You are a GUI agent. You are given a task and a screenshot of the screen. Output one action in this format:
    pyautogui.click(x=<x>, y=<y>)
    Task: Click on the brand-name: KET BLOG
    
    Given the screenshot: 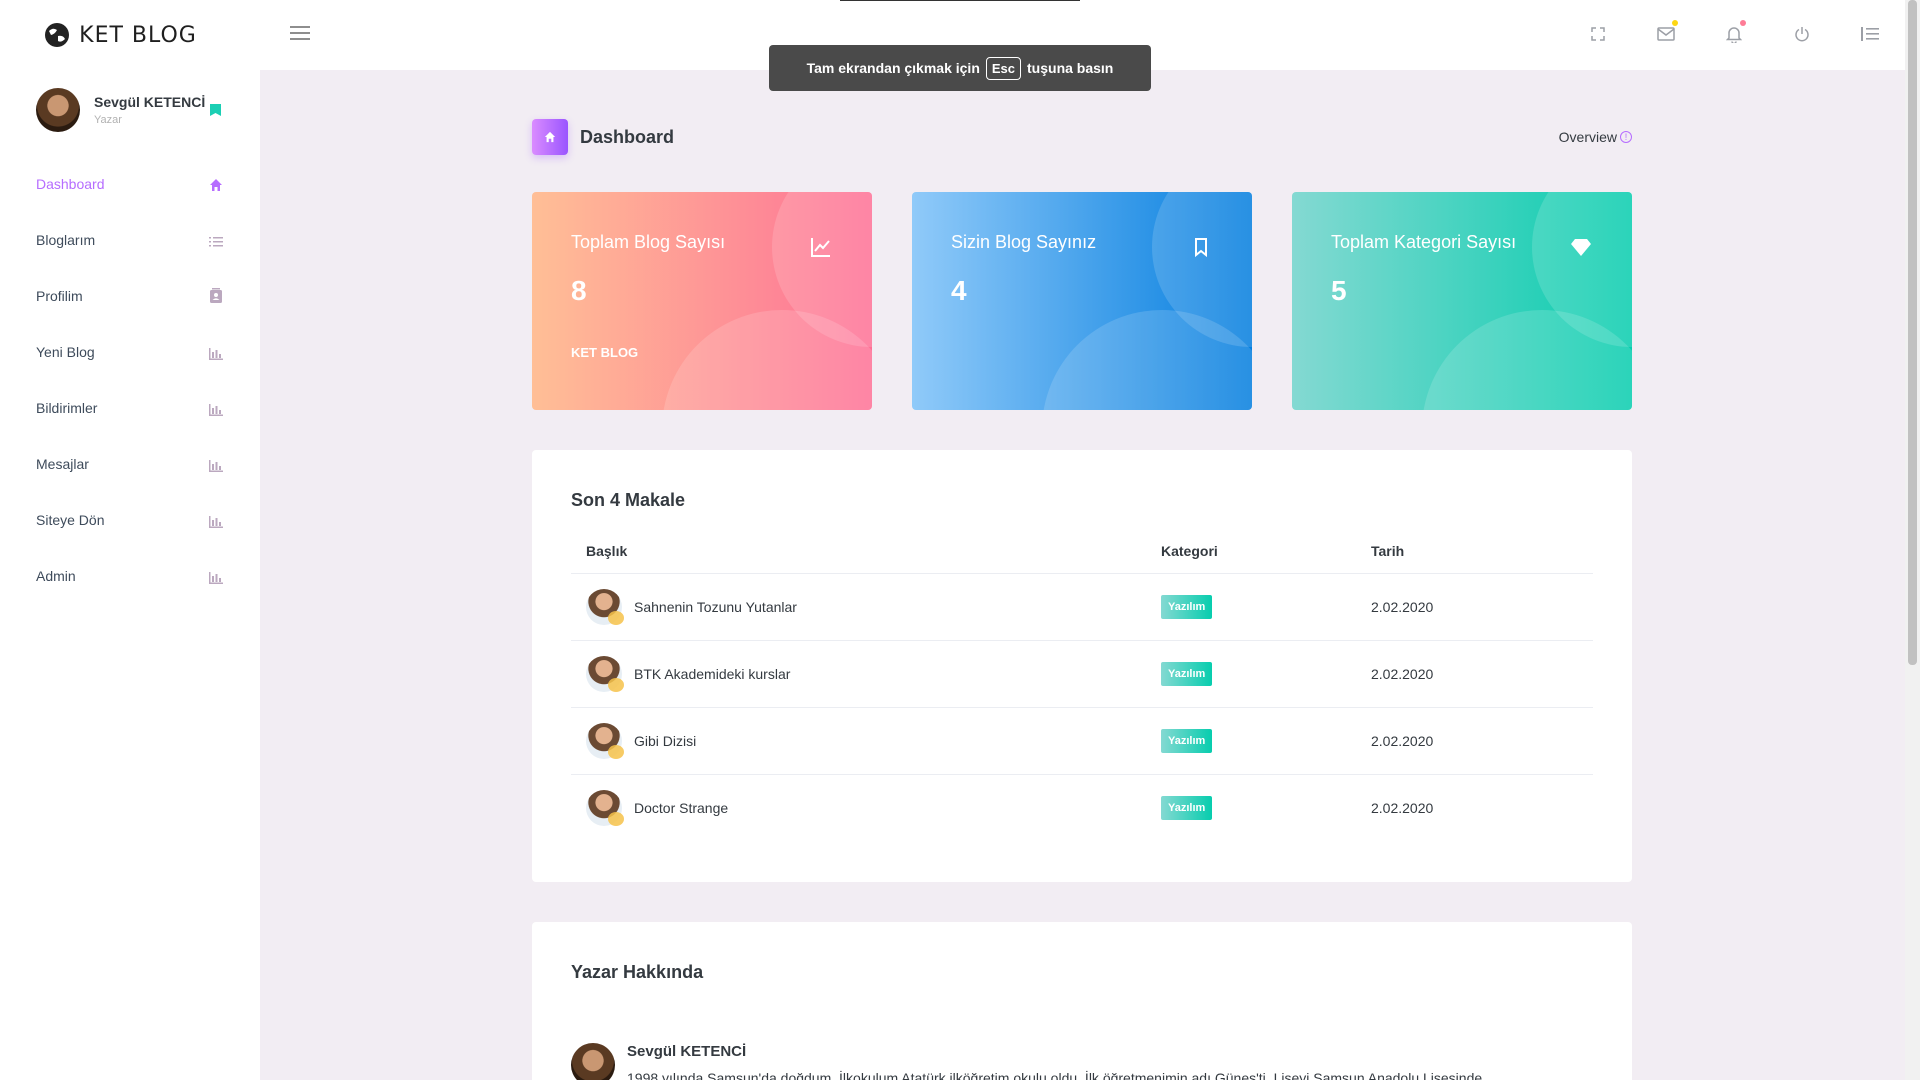 What is the action you would take?
    pyautogui.click(x=138, y=35)
    